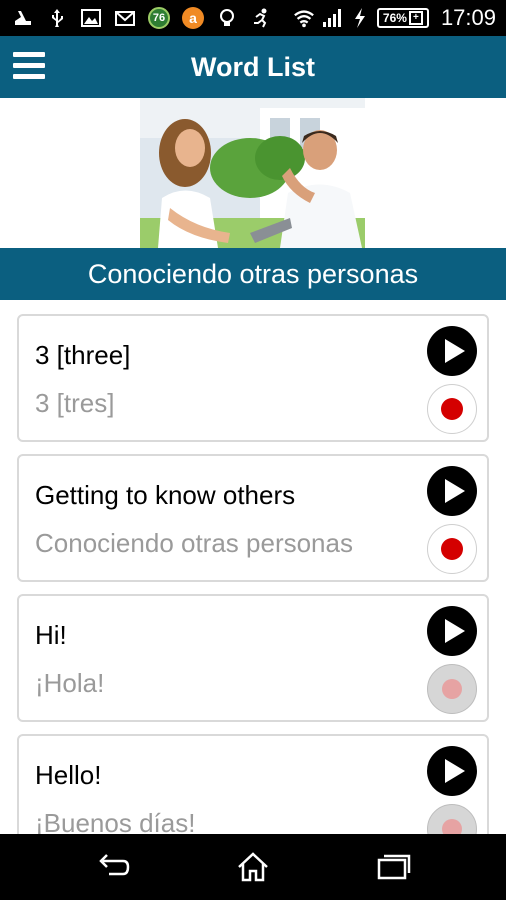 The height and width of the screenshot is (900, 506). Describe the element at coordinates (304, 18) in the screenshot. I see `wifi-icon` at that location.